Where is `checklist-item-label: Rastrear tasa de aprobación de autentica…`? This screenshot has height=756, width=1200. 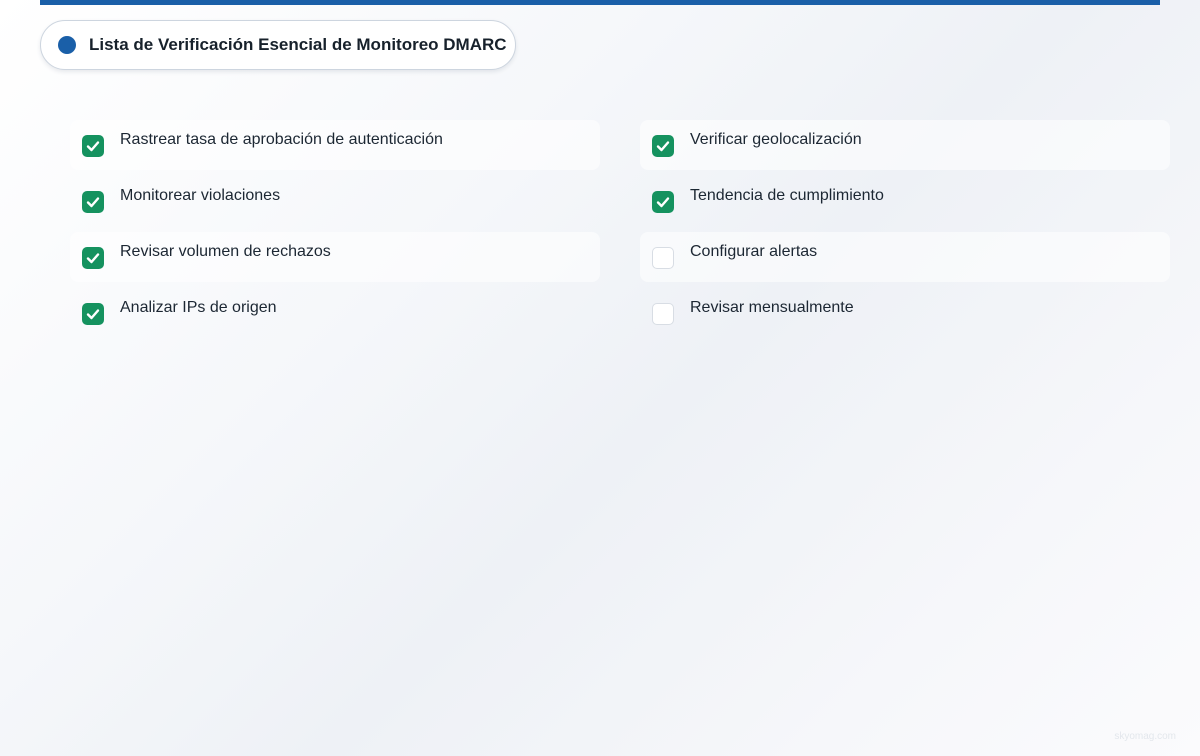 checklist-item-label: Rastrear tasa de aprobación de autentica… is located at coordinates (281, 139).